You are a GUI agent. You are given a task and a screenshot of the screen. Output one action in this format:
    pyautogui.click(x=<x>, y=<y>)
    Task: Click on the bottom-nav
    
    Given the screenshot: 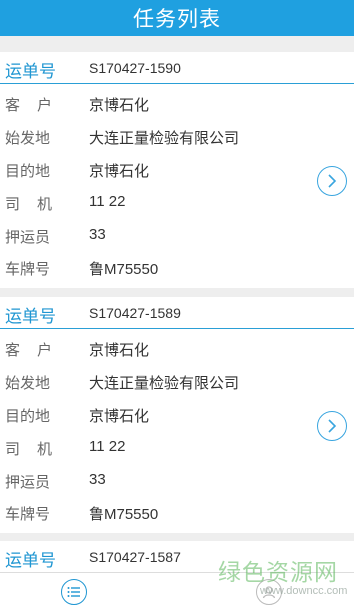 What is the action you would take?
    pyautogui.click(x=177, y=590)
    